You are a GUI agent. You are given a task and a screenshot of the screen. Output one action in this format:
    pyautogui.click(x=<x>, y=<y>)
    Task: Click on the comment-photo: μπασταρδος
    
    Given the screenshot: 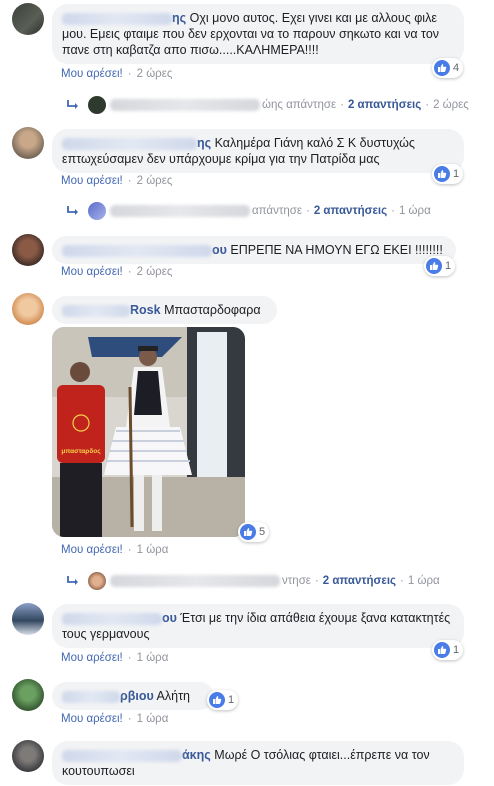 What is the action you would take?
    pyautogui.click(x=148, y=432)
    